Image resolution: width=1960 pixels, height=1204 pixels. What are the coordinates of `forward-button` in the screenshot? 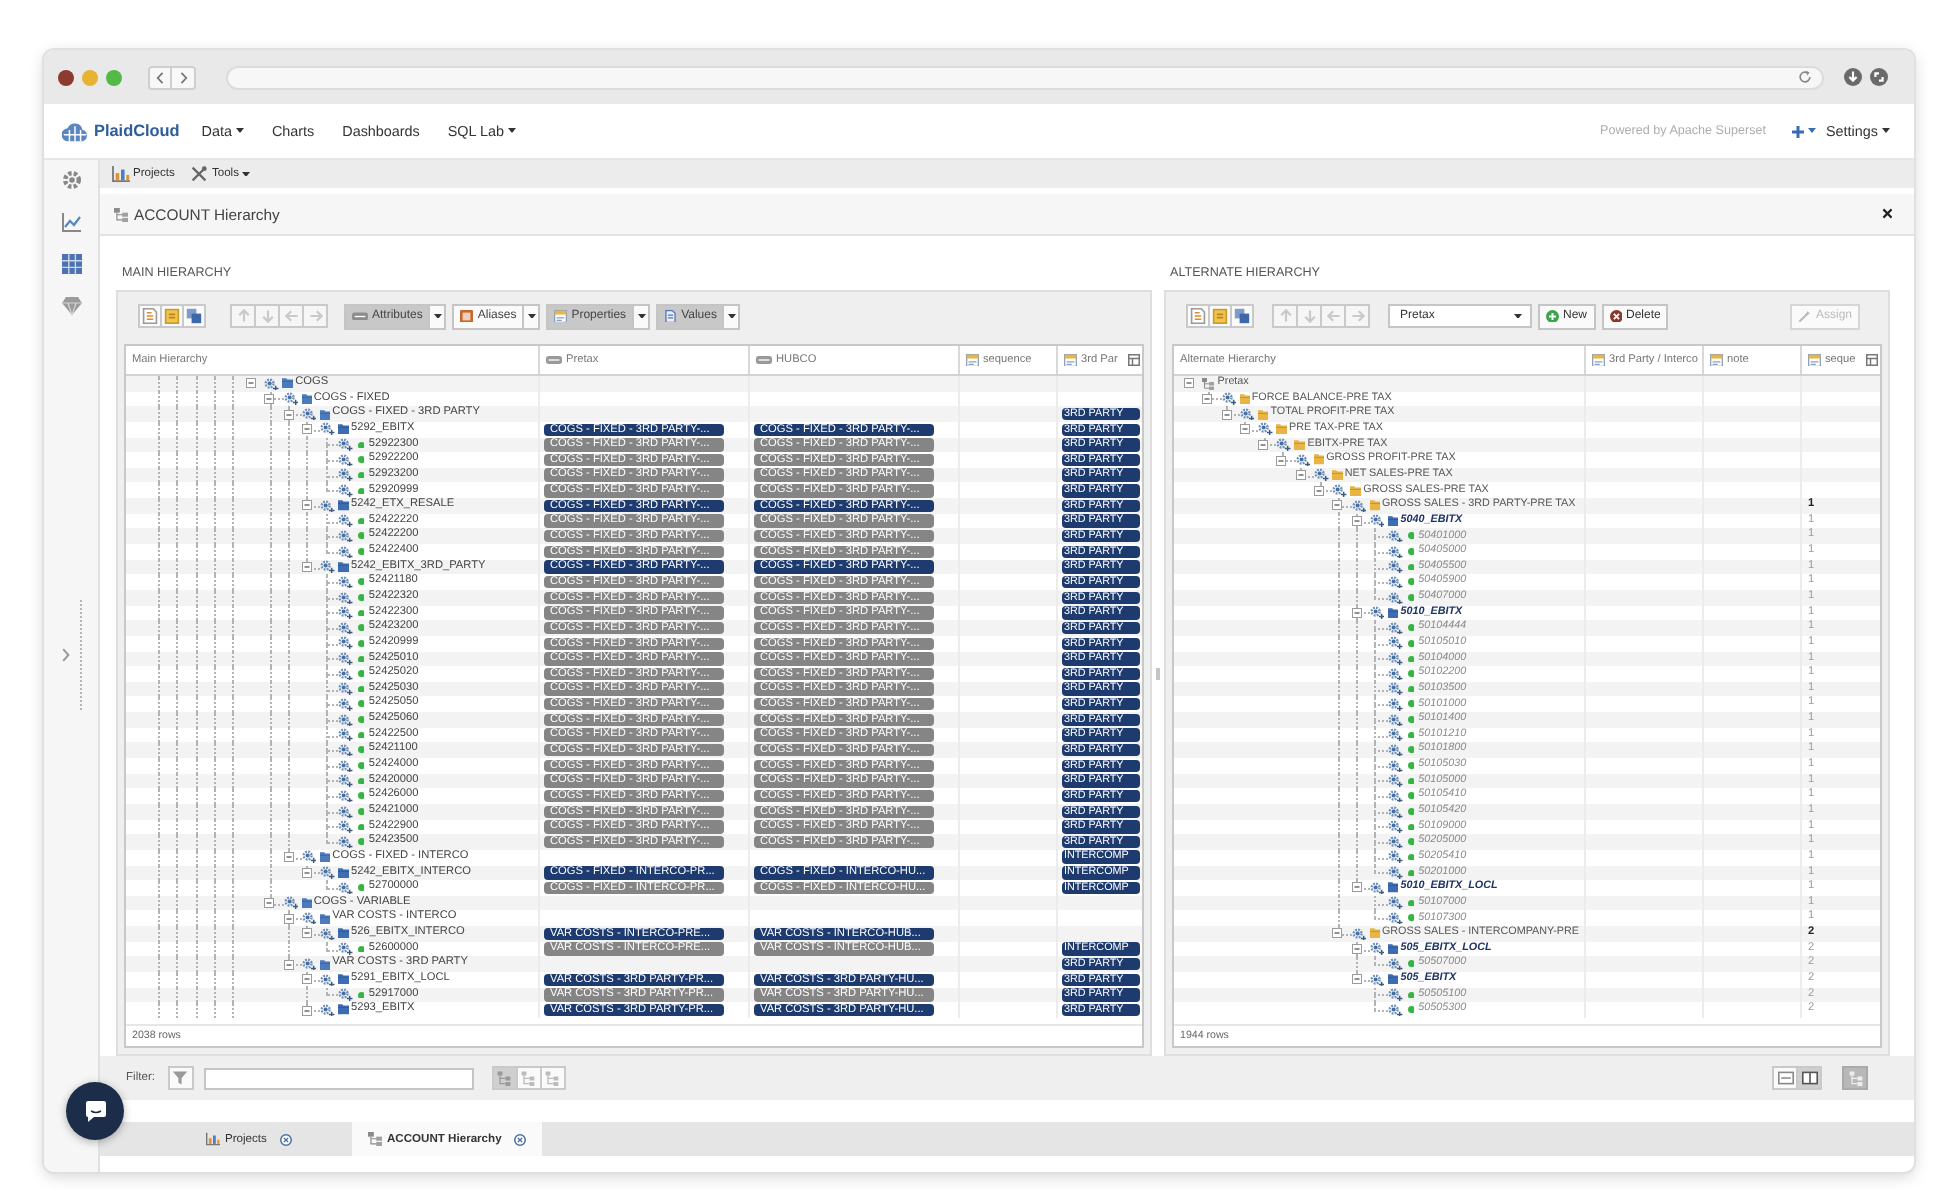 It's located at (184, 77).